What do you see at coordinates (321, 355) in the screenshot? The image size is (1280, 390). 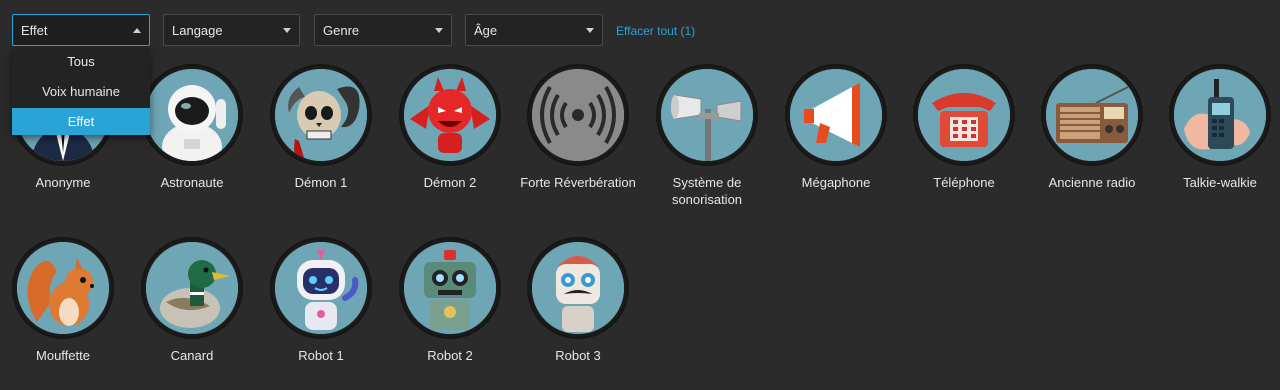 I see `voice-label: Robot 1` at bounding box center [321, 355].